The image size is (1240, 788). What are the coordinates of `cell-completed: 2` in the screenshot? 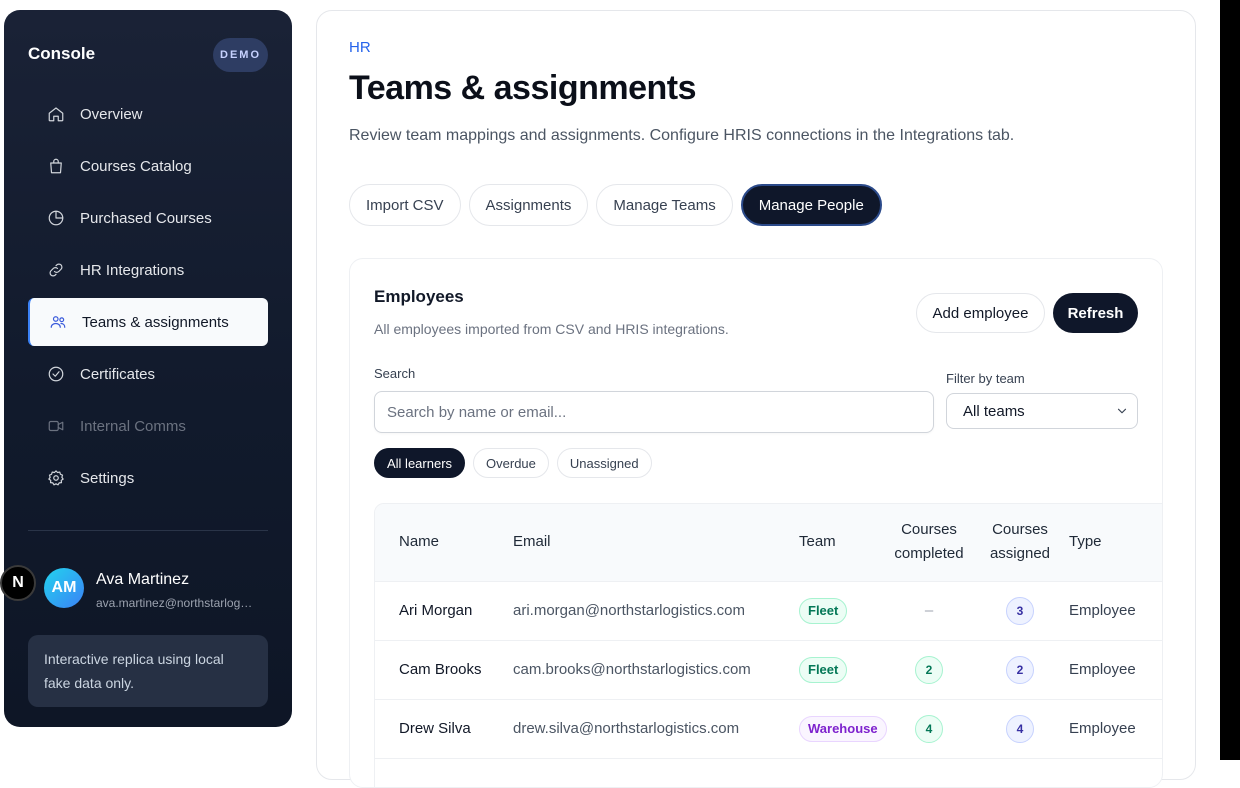 It's located at (929, 669).